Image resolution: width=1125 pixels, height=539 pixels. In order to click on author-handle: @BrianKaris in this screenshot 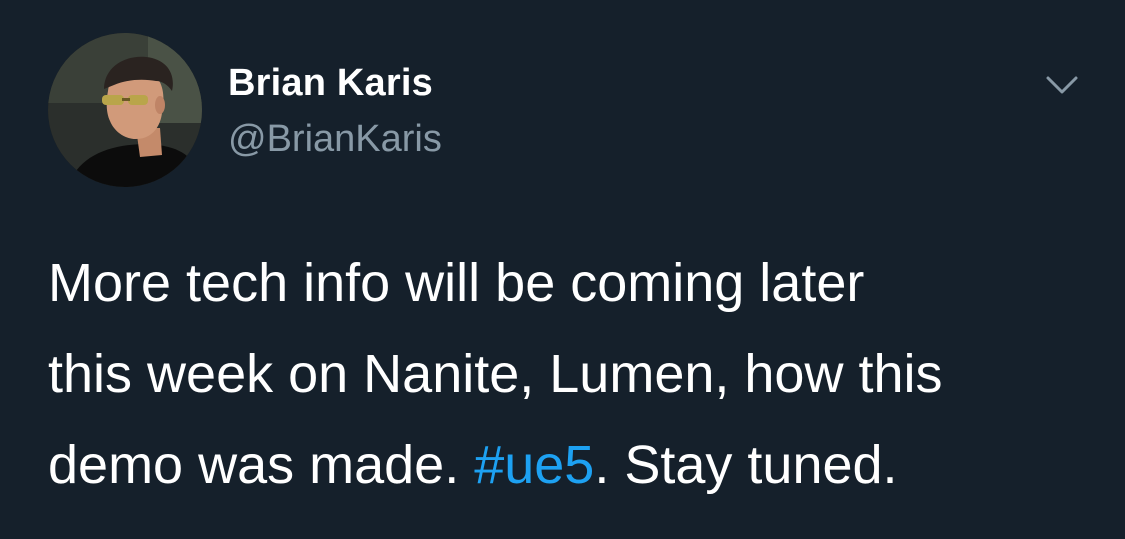, I will do `click(335, 139)`.